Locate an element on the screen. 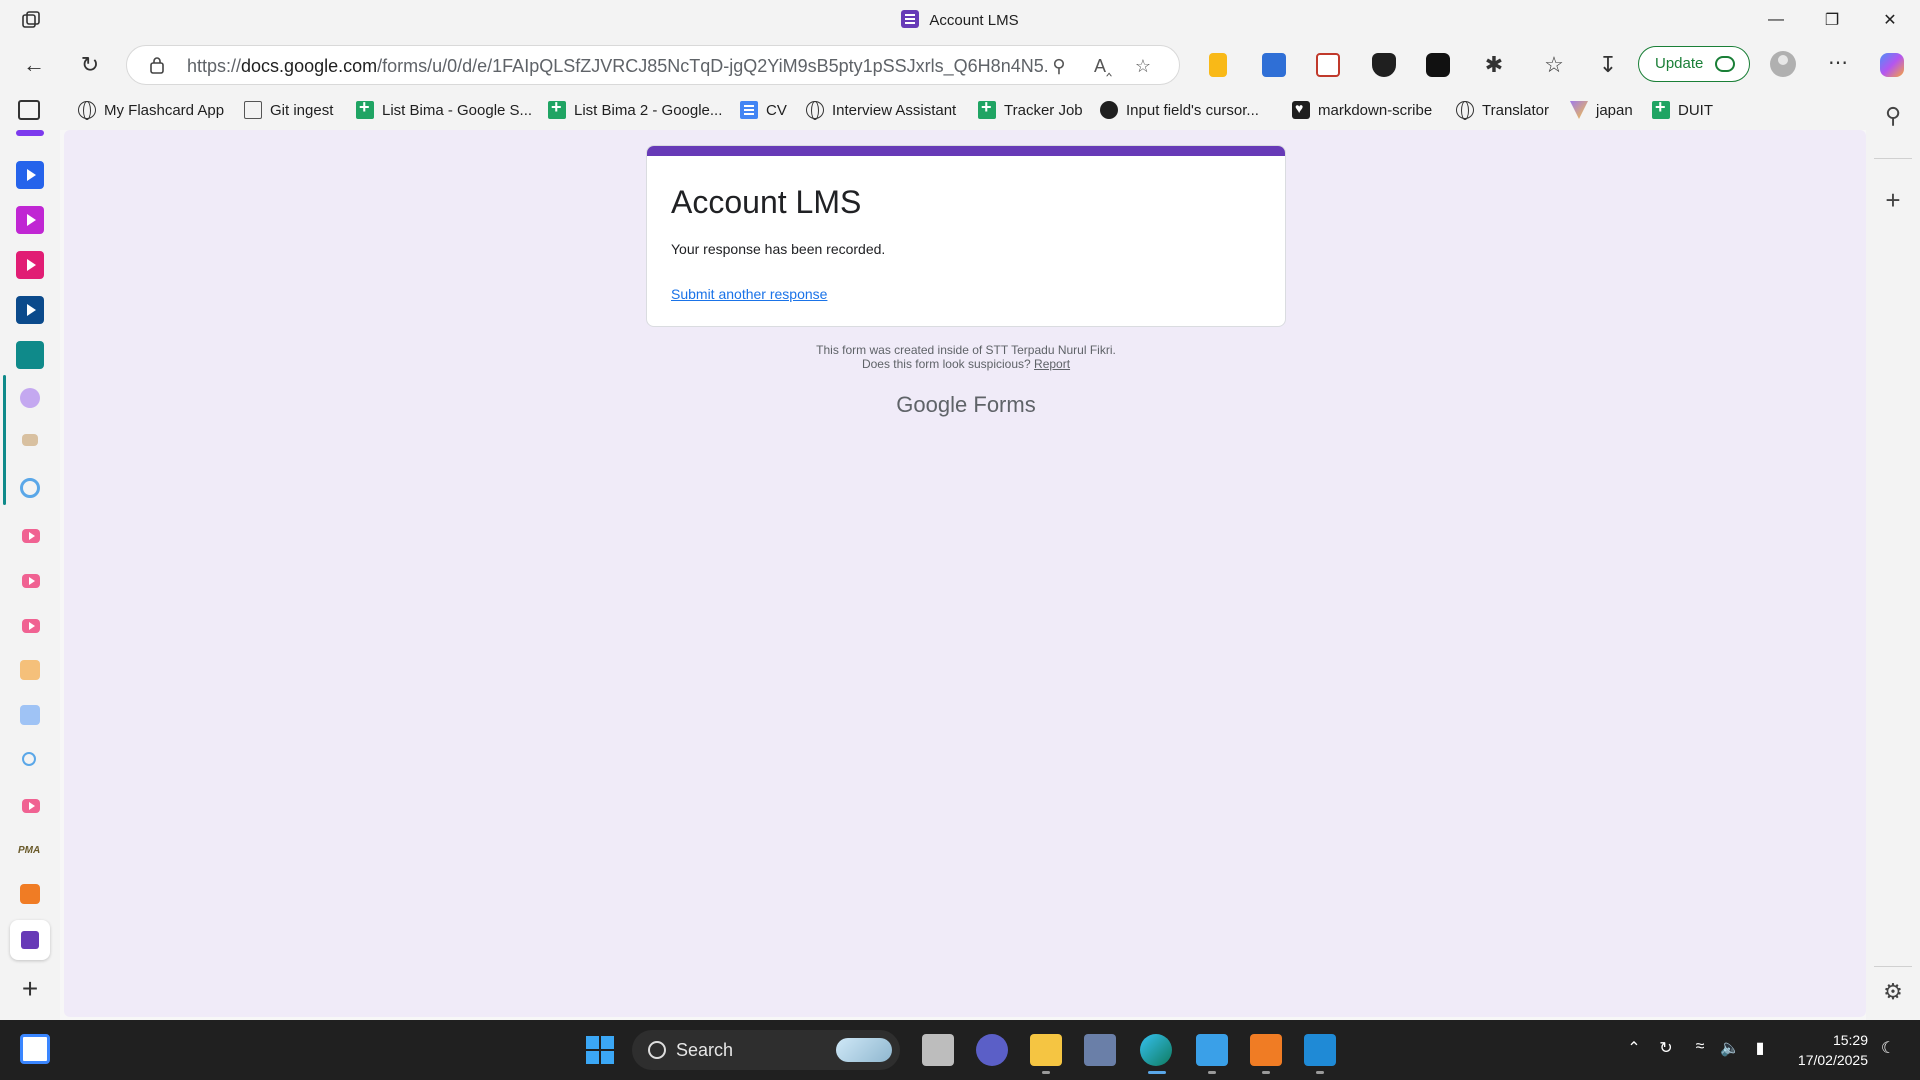 This screenshot has width=1920, height=1080. lock-icon is located at coordinates (157, 65).